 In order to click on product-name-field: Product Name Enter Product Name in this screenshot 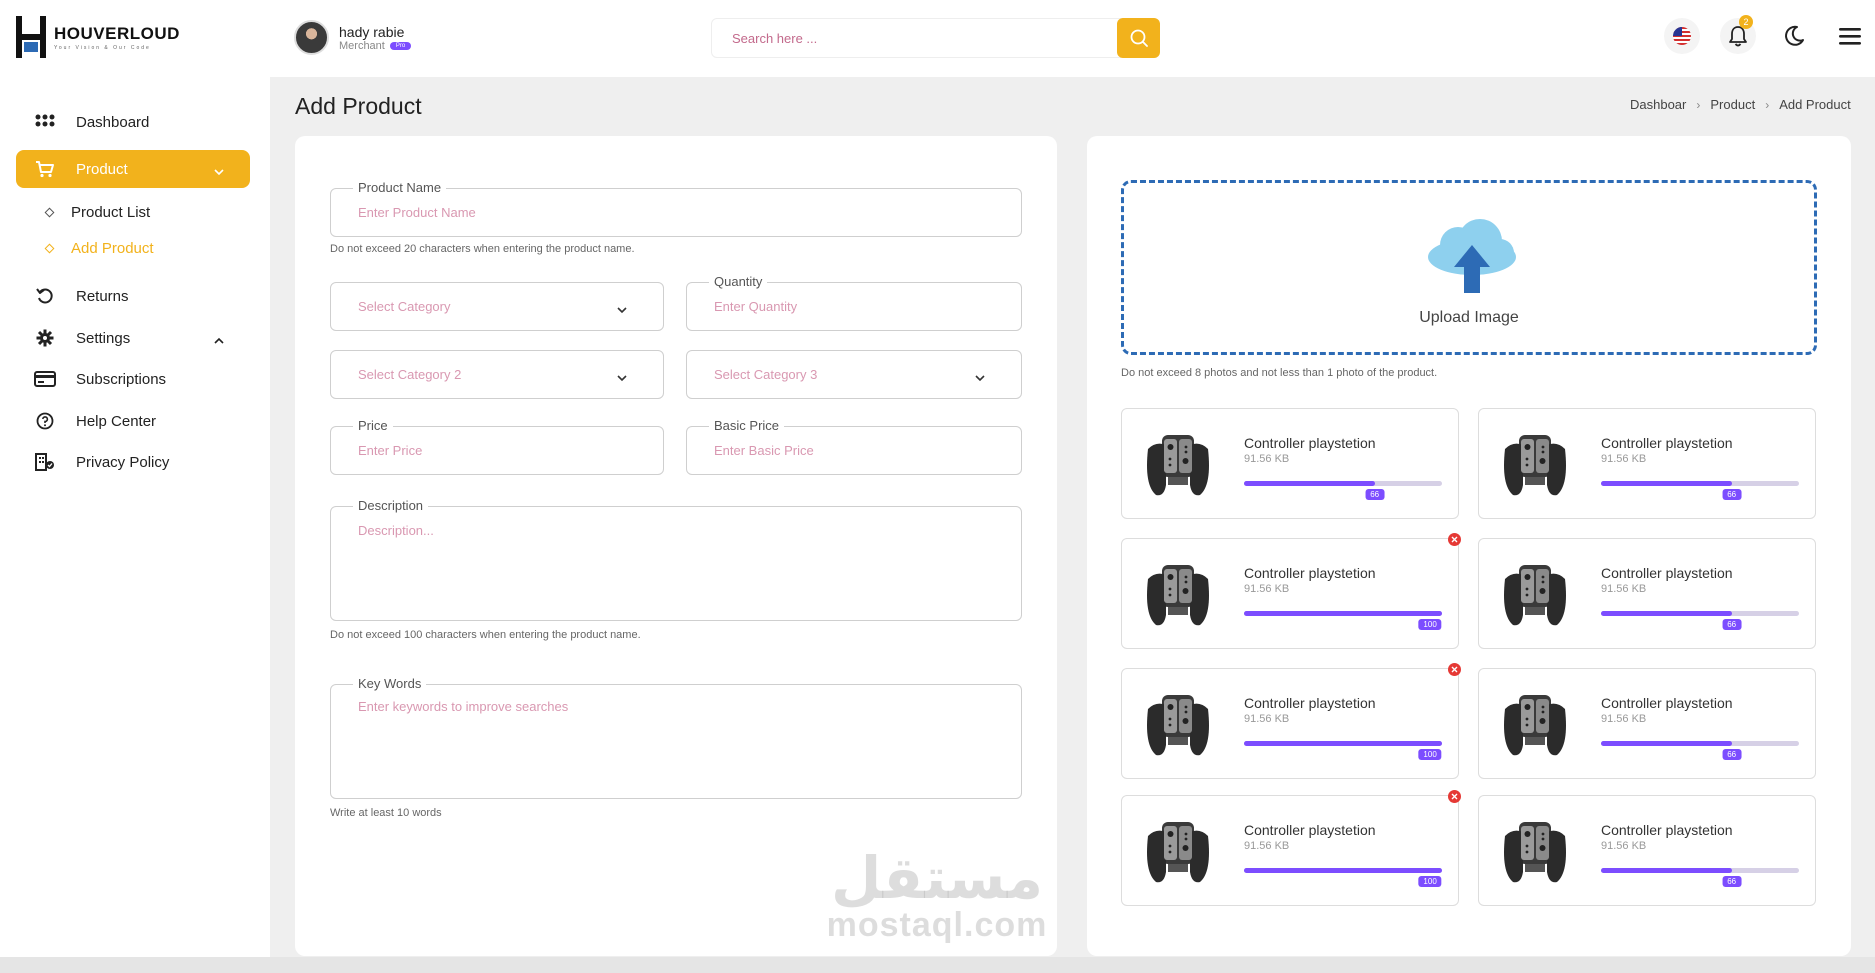, I will do `click(676, 208)`.